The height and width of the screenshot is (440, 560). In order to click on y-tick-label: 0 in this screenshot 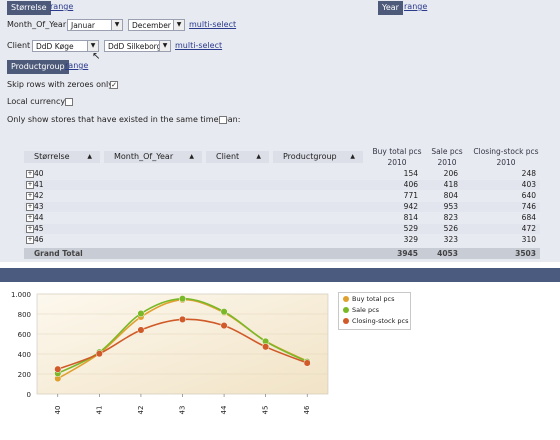, I will do `click(29, 395)`.